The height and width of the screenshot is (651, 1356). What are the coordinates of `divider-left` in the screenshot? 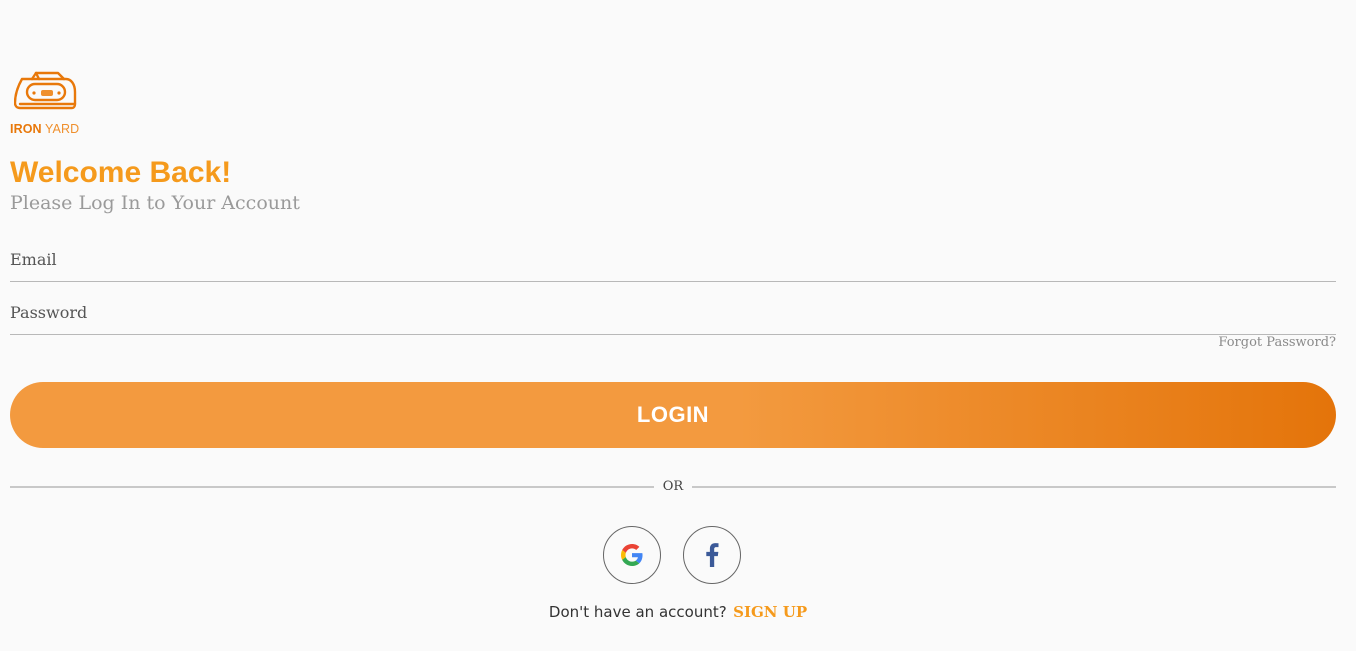 It's located at (332, 487).